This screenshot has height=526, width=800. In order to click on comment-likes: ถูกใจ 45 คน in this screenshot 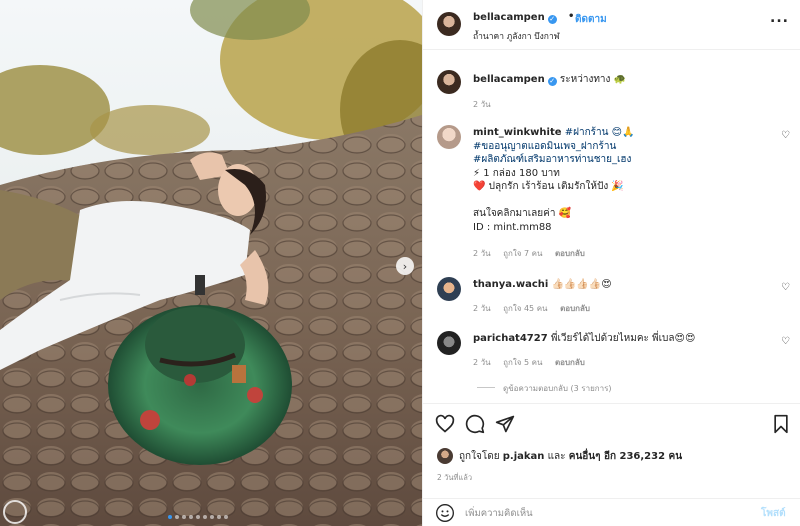, I will do `click(525, 308)`.